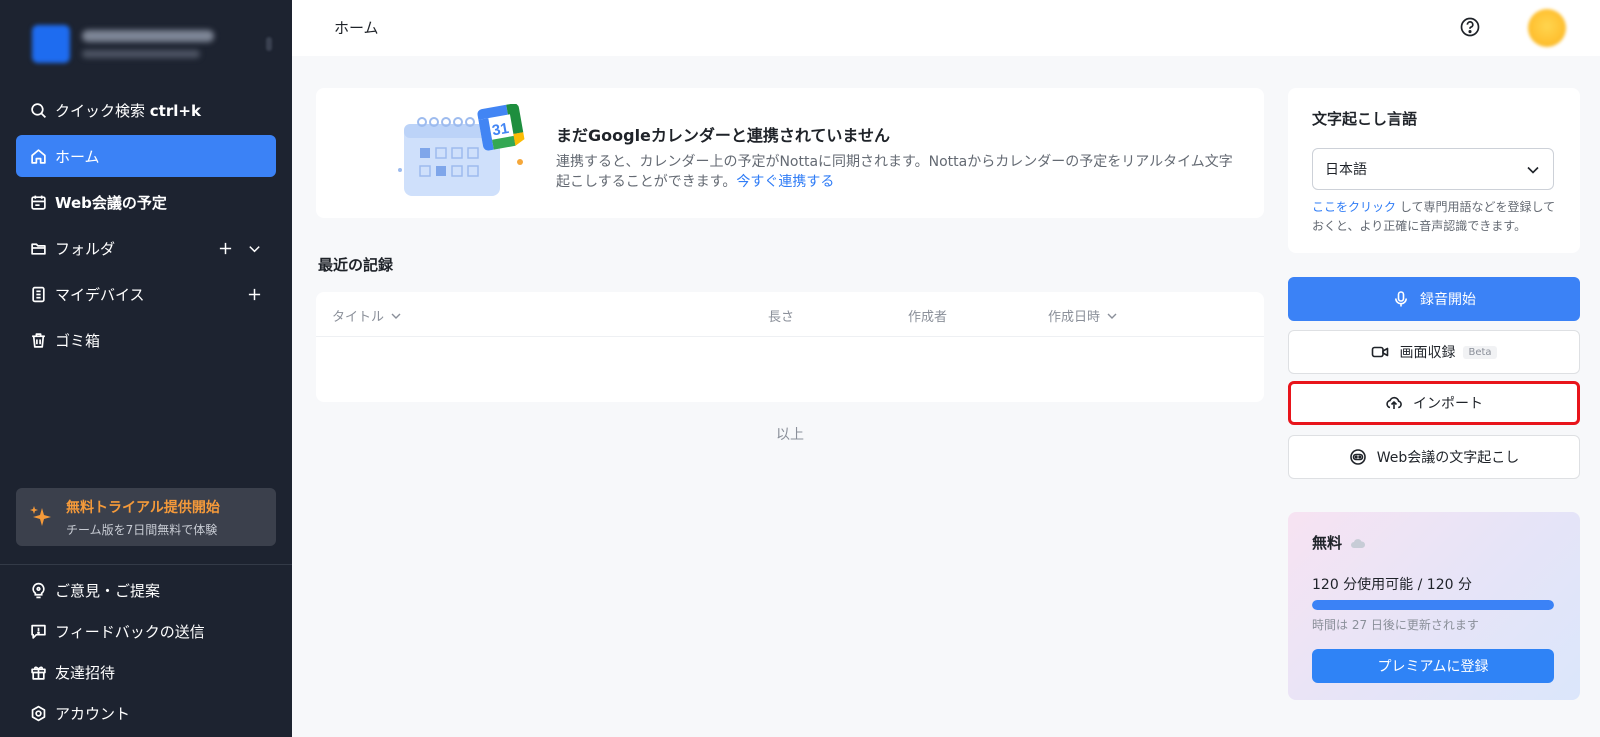 This screenshot has width=1600, height=737. I want to click on sidebar-item-trash: ゴミ箱, so click(146, 340).